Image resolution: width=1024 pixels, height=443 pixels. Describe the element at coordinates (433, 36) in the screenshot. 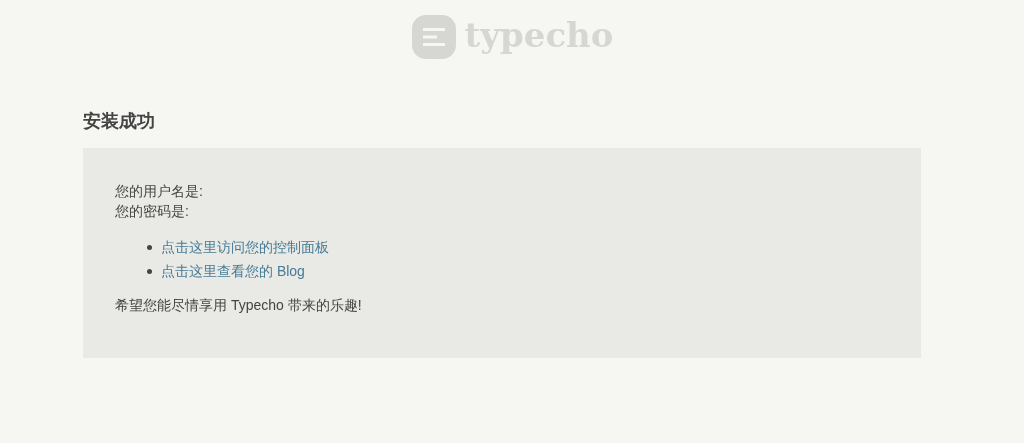

I see `logo-icon` at that location.